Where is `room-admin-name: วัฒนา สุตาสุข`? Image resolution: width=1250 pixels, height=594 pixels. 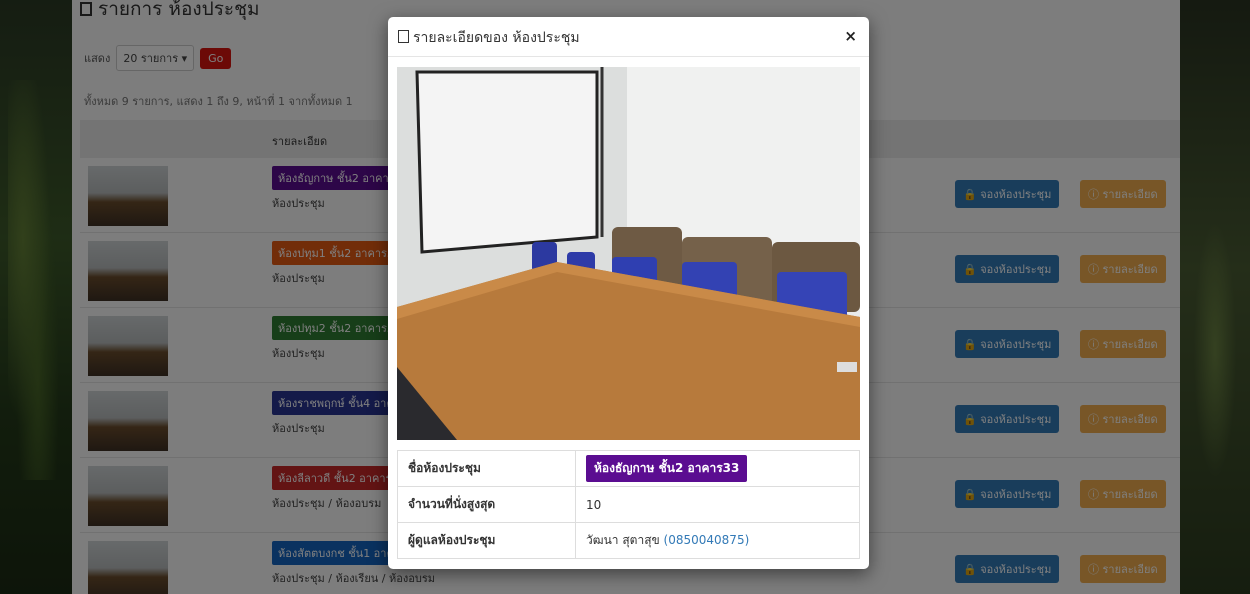
room-admin-name: วัฒนา สุตาสุข is located at coordinates (623, 540).